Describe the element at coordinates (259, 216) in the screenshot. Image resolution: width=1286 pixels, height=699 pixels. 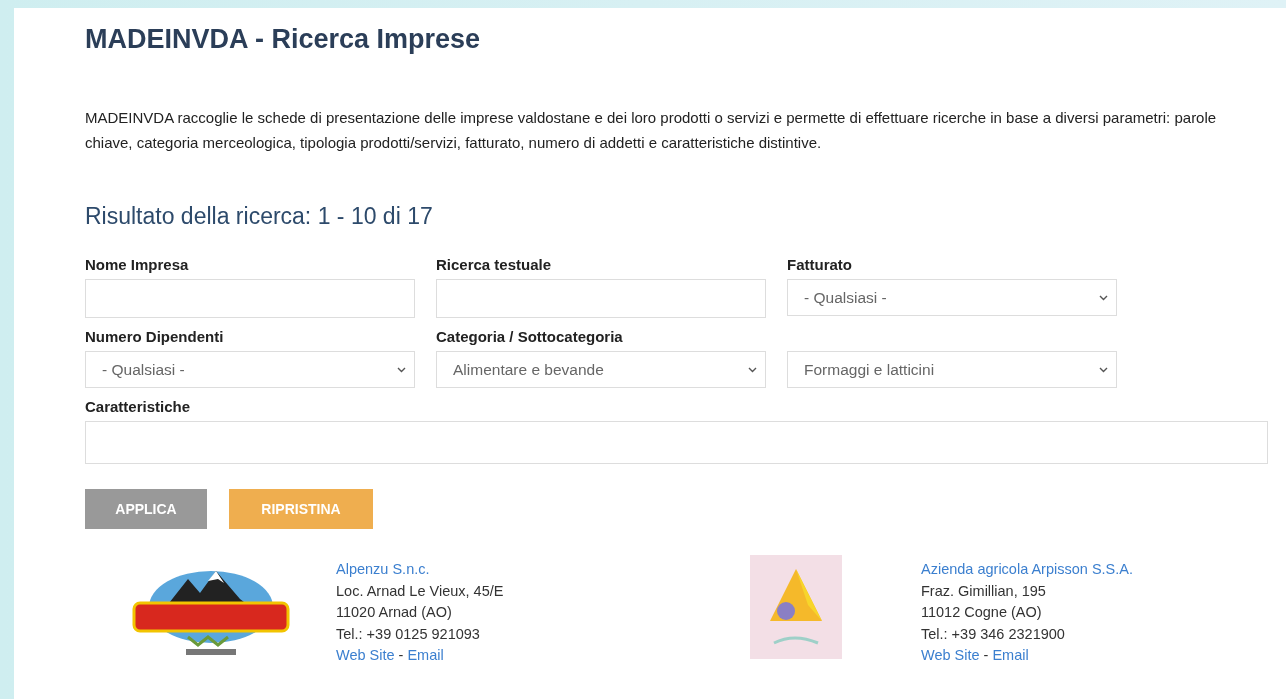
I see `results-heading: Risultato della ricerca: 1 - 10 di 17` at that location.